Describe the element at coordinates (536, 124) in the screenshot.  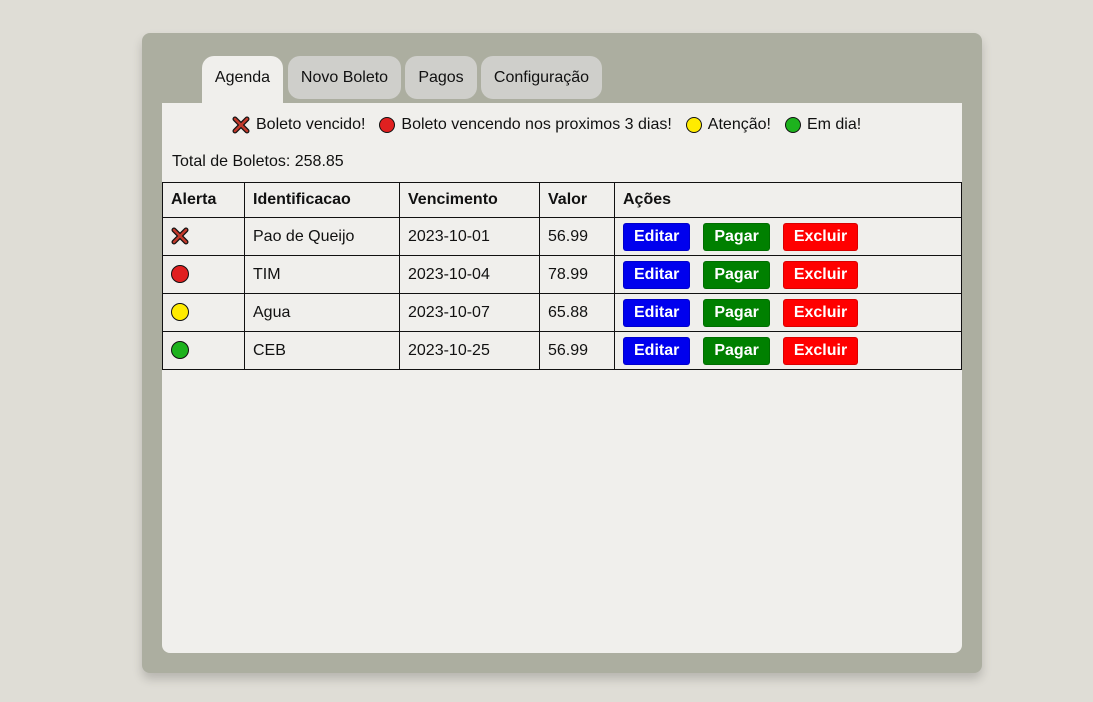
I see `legend-label: Boleto vencendo nos proximos 3 dias!` at that location.